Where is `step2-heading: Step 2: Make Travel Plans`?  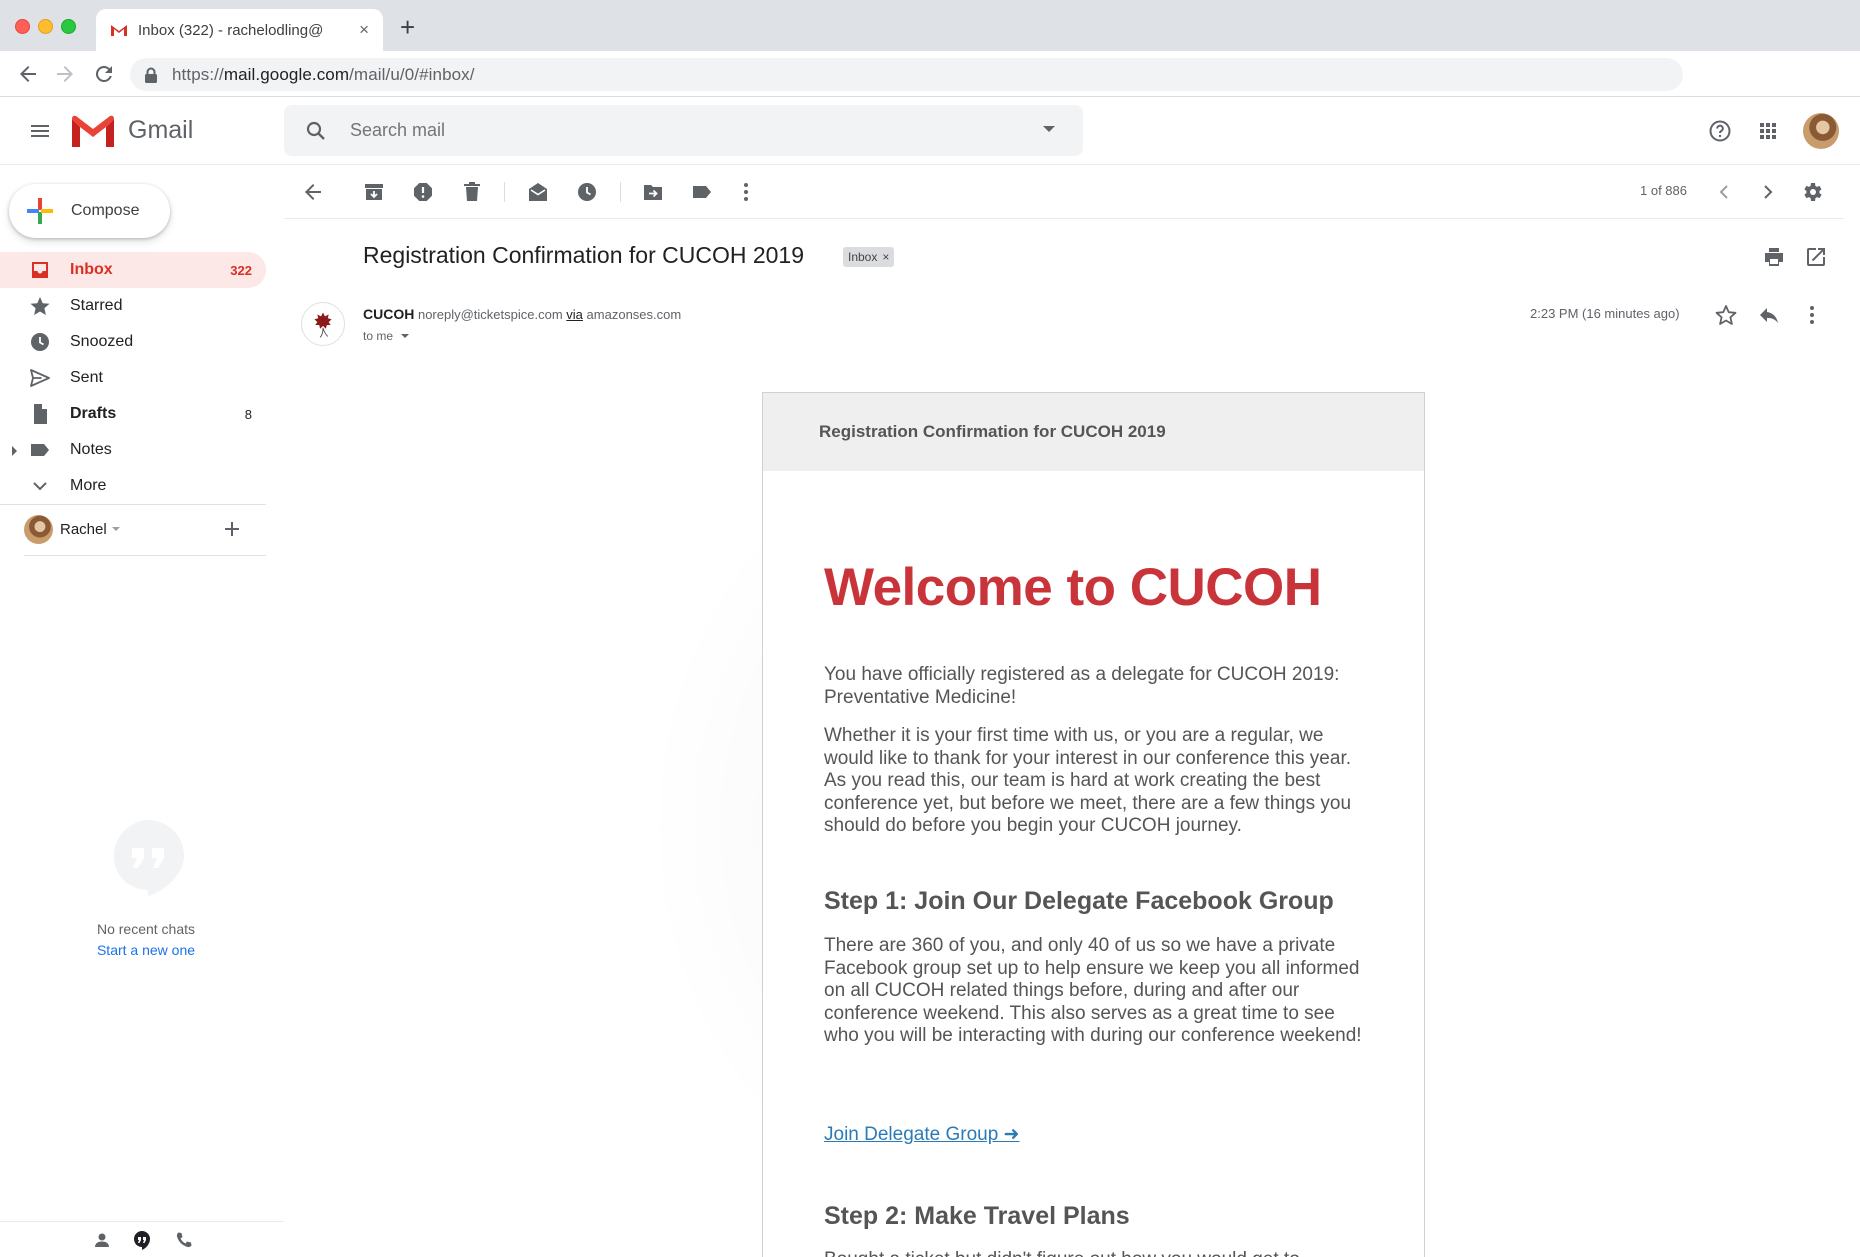 step2-heading: Step 2: Make Travel Plans is located at coordinates (977, 1216).